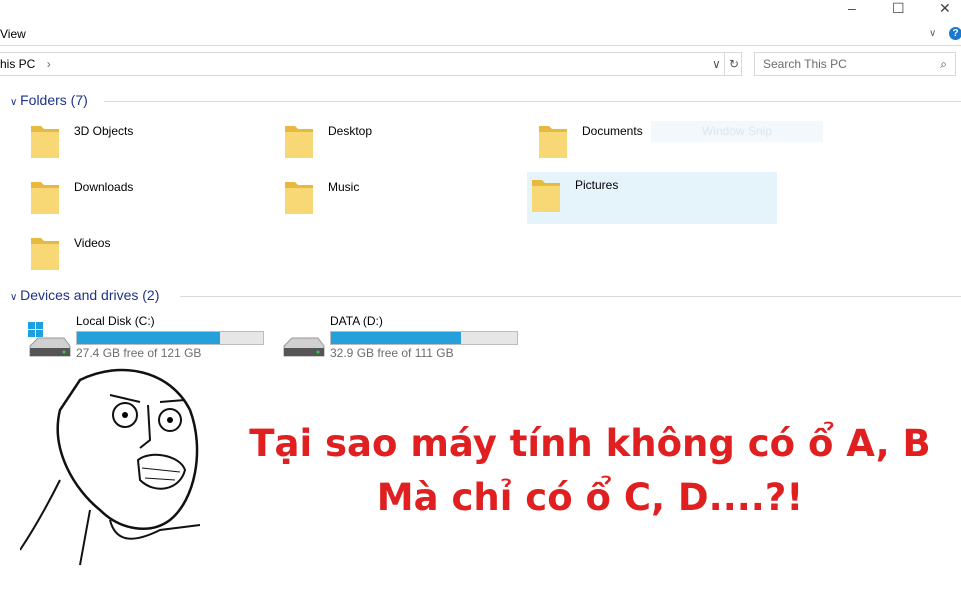 The height and width of the screenshot is (598, 961). I want to click on folder-label: Pictures, so click(597, 185).